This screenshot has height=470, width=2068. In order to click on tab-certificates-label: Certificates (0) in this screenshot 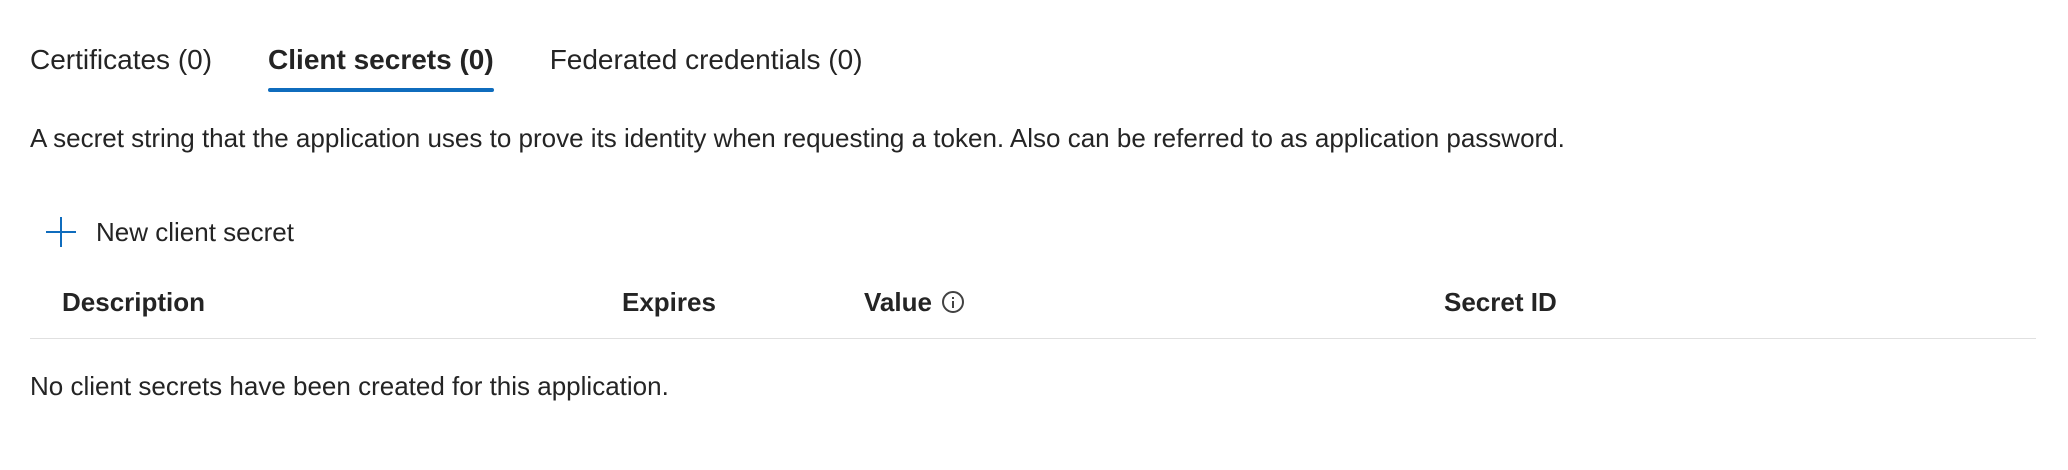, I will do `click(121, 59)`.